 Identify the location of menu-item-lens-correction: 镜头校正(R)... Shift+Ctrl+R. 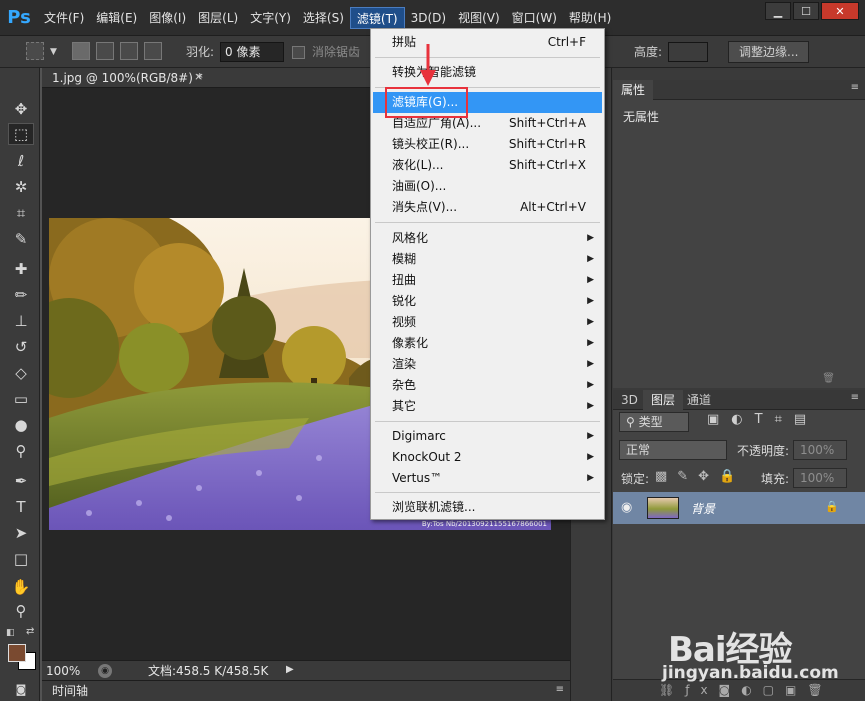
(487, 144).